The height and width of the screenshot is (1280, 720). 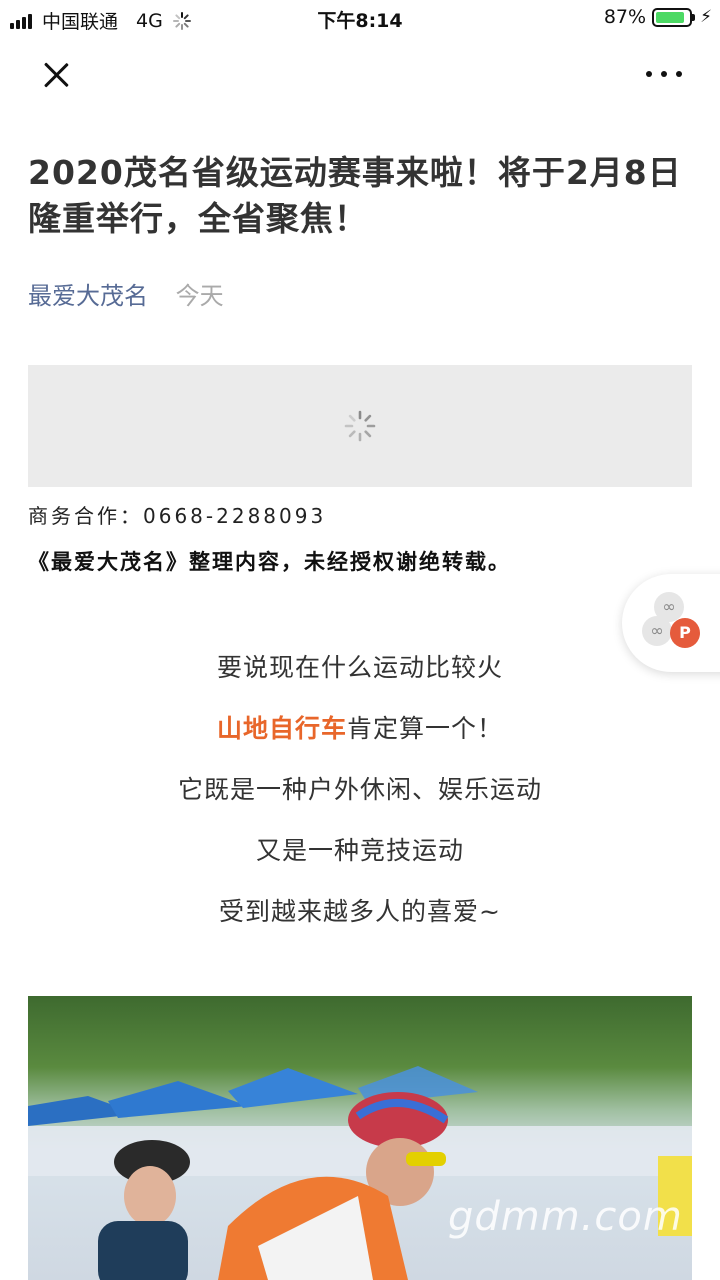 I want to click on article-title: 2020茂名省级运动赛事来啦！将于2月8日隆重举行，全省聚焦！, so click(x=355, y=195).